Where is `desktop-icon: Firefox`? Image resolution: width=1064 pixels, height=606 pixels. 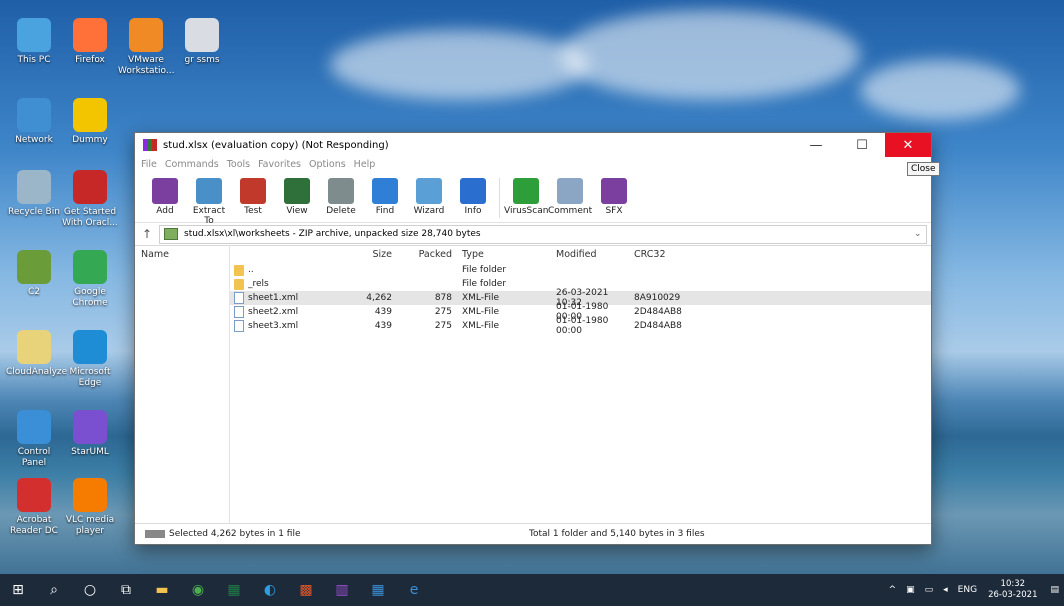
desktop-icon: Firefox is located at coordinates (90, 42).